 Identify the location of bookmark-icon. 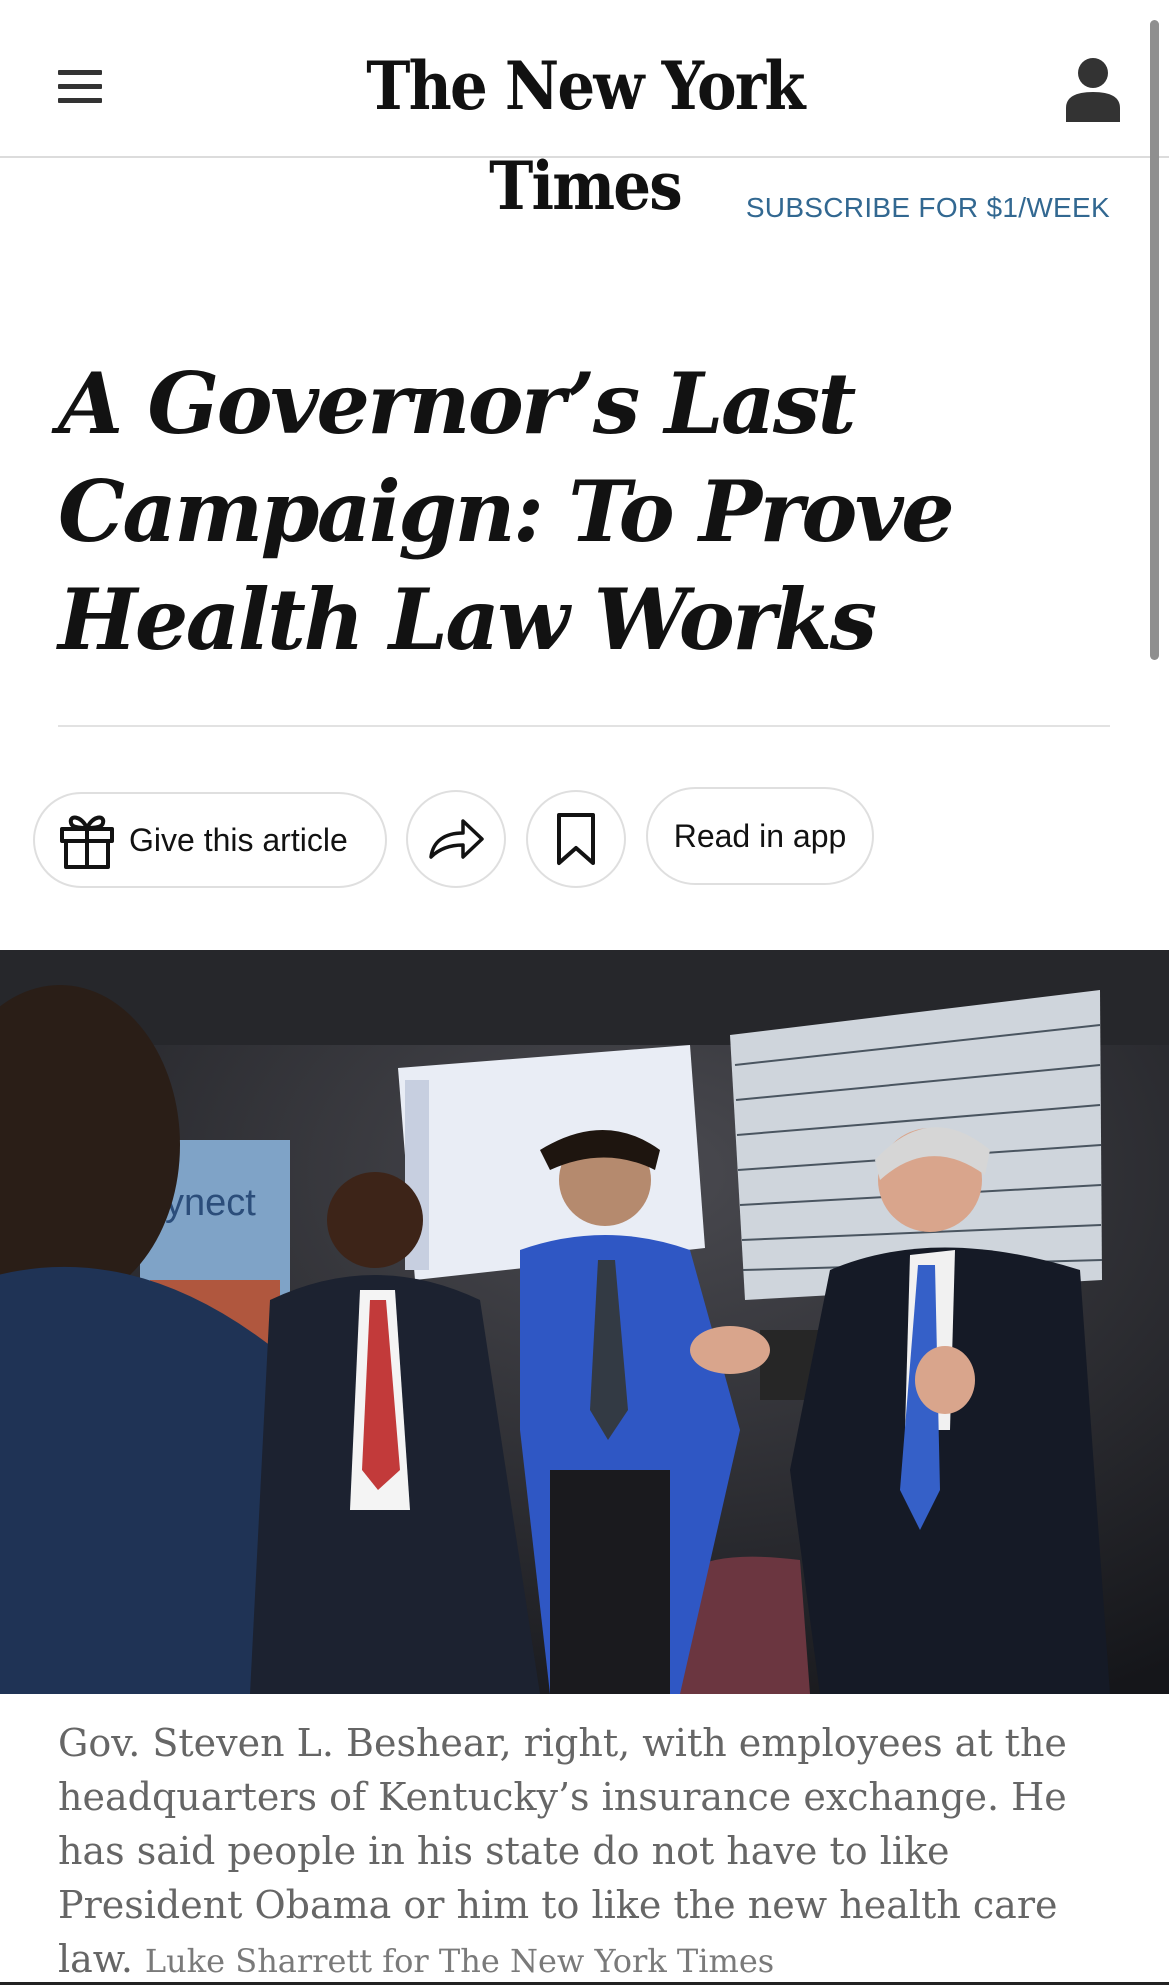
(576, 839).